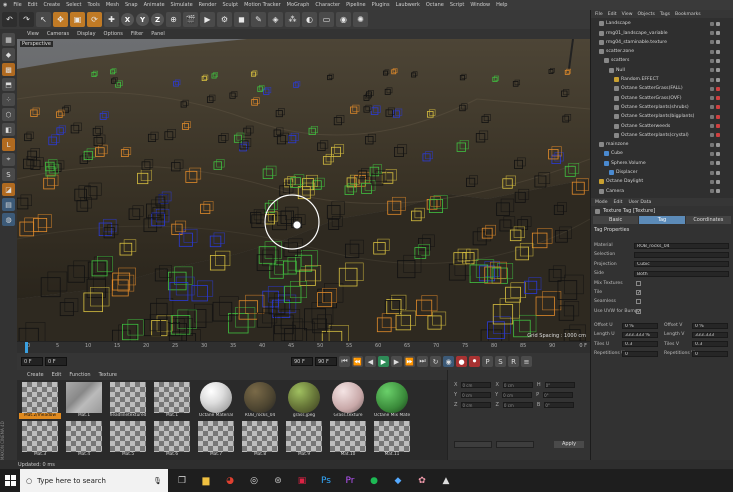  I want to click on play-icon: ▶, so click(383, 361).